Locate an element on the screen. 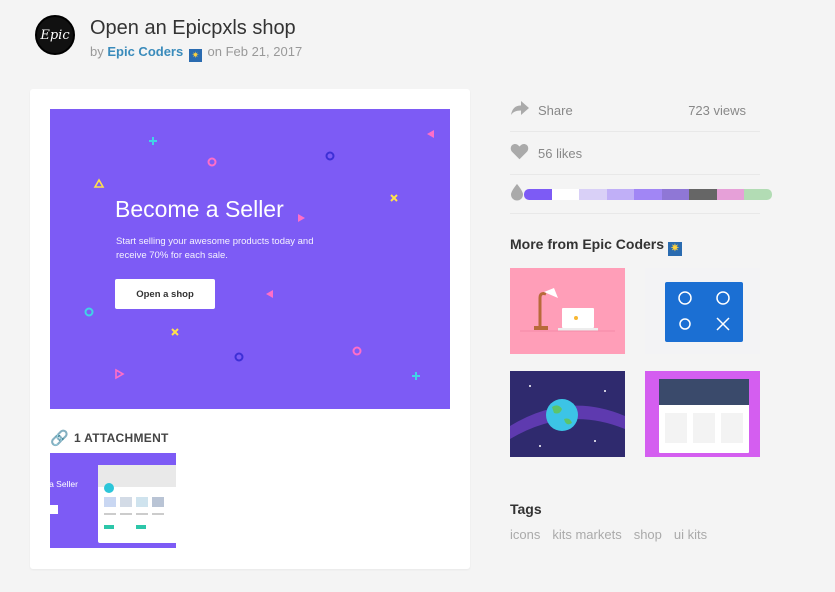 The height and width of the screenshot is (592, 835). more-thumb-ui-kit is located at coordinates (702, 414).